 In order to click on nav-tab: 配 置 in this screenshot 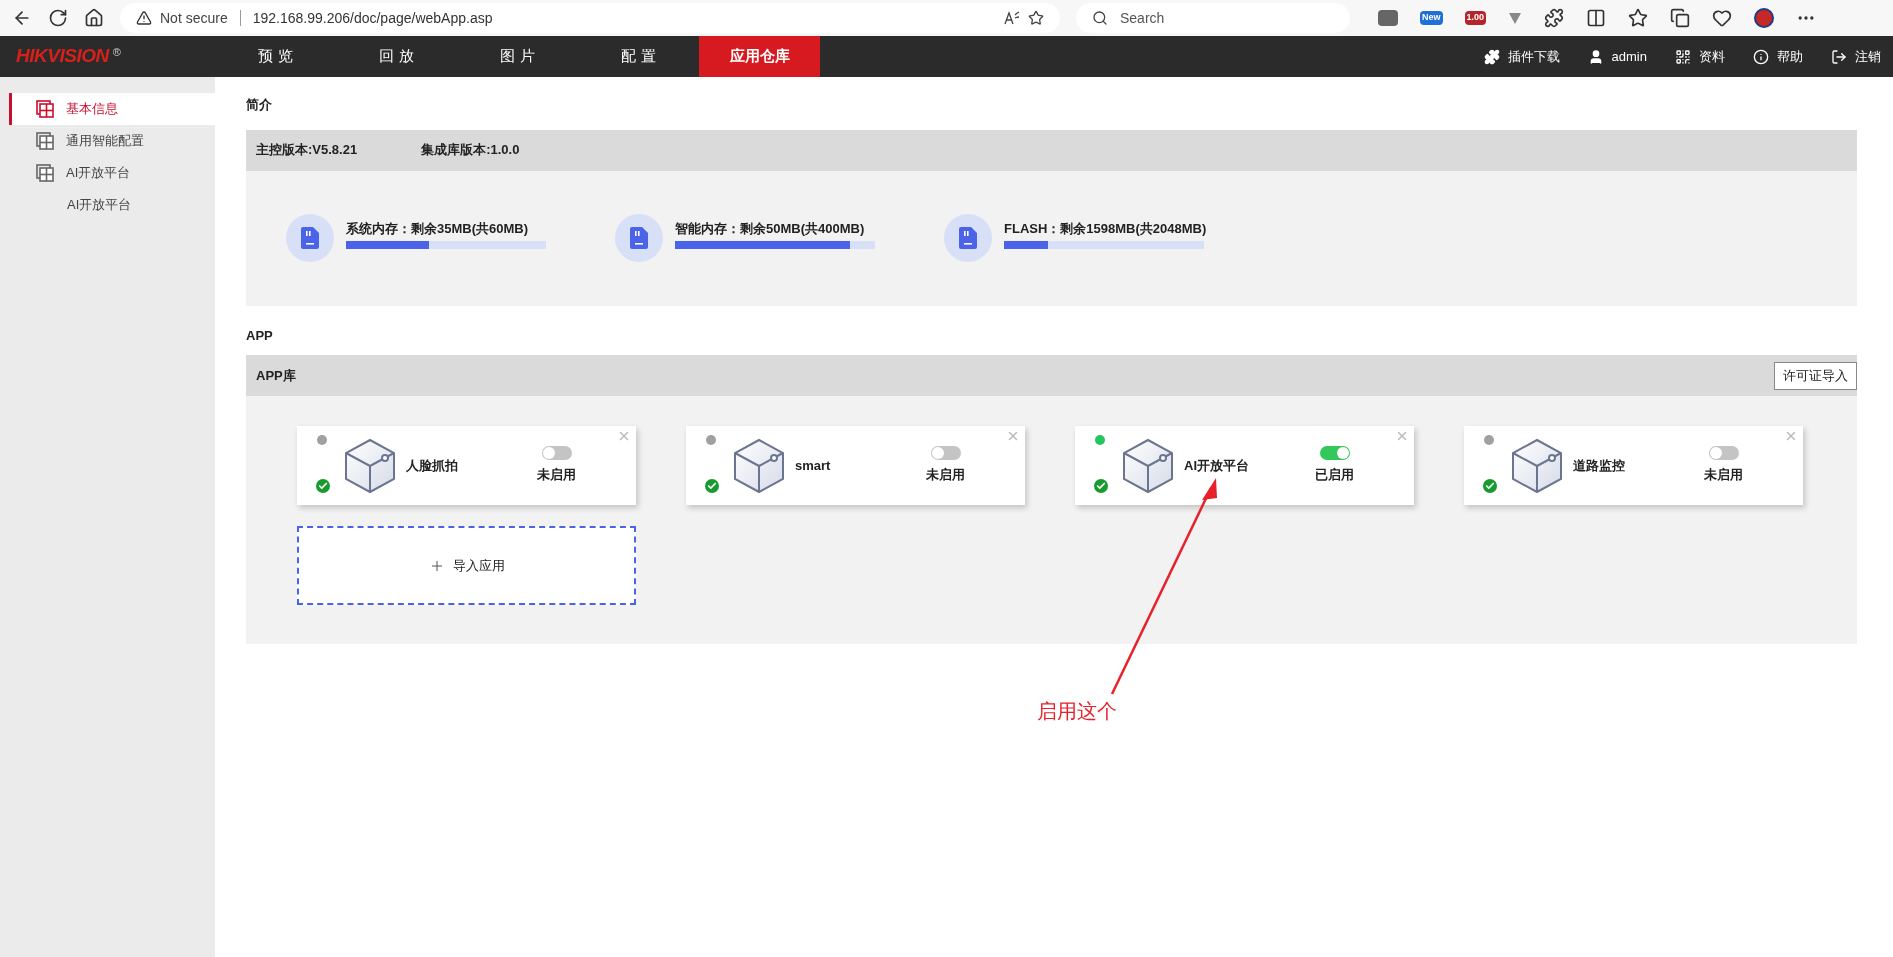, I will do `click(638, 56)`.